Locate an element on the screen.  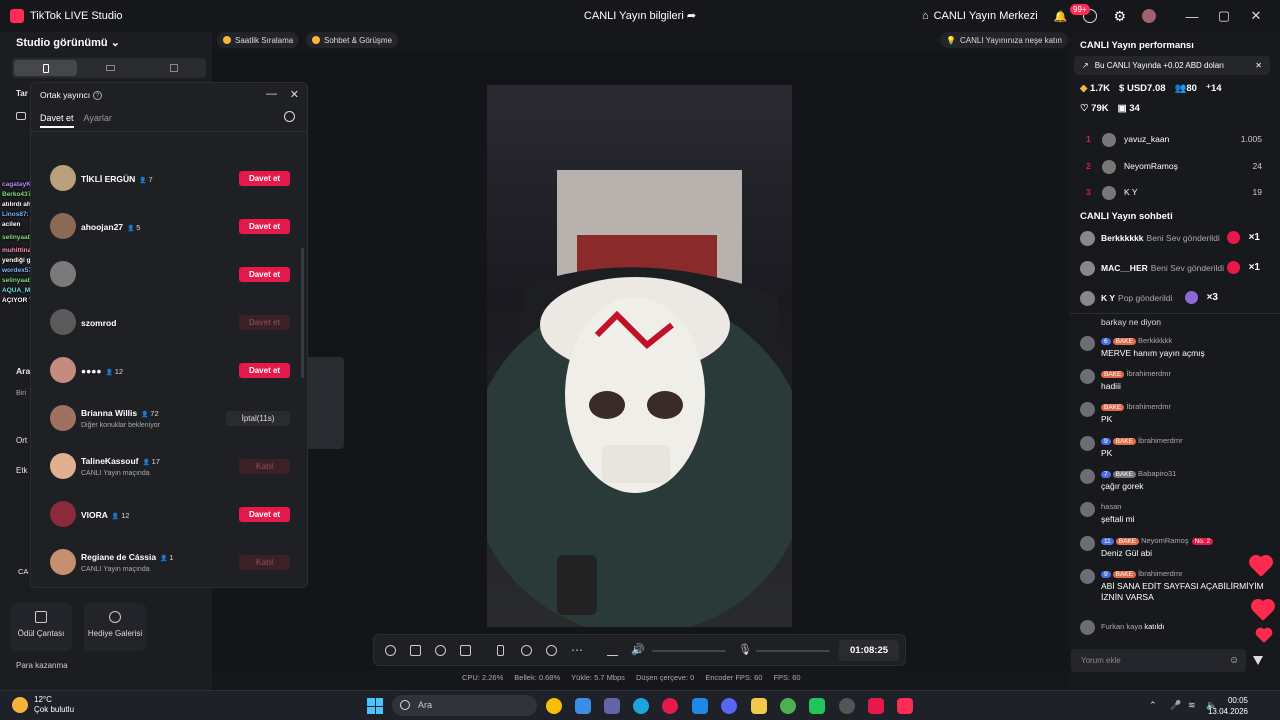
minimize-button: — is located at coordinates (1192, 16).